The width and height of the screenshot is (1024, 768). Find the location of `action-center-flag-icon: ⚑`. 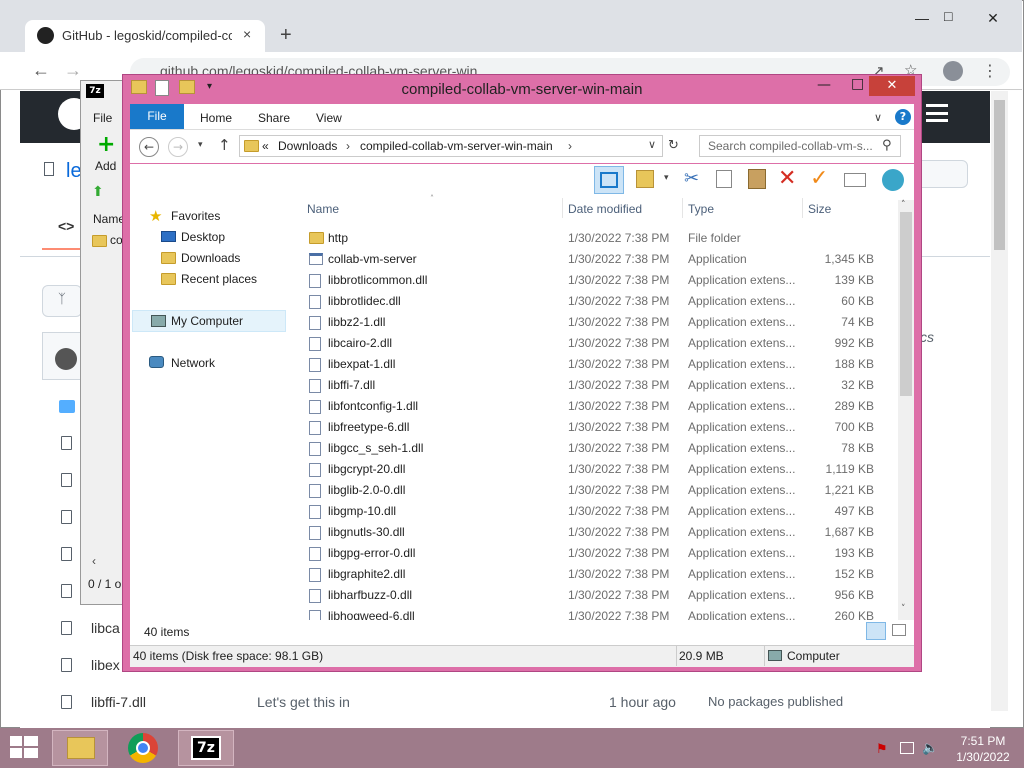

action-center-flag-icon: ⚑ is located at coordinates (882, 749).